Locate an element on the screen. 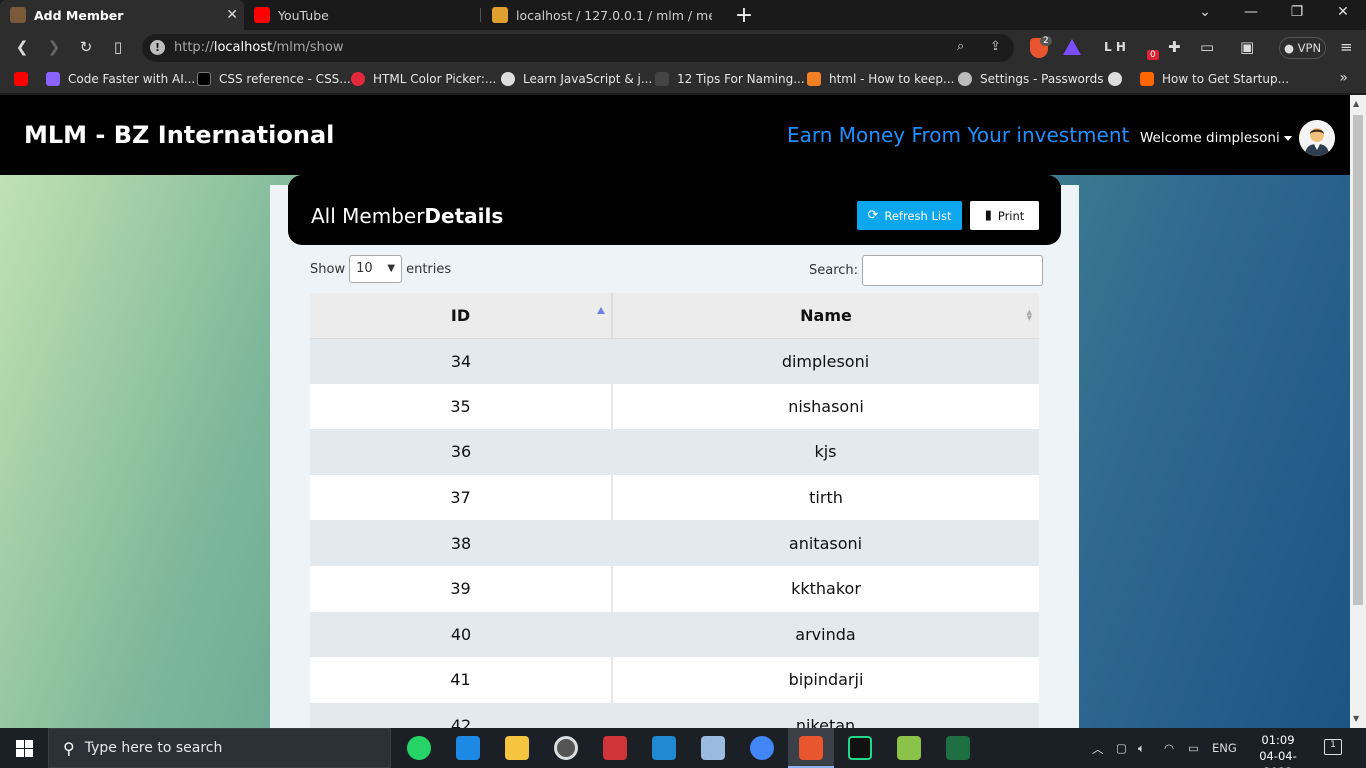 Image resolution: width=1366 pixels, height=768 pixels. taskbar-search: ⚲ Type here to search is located at coordinates (219, 748).